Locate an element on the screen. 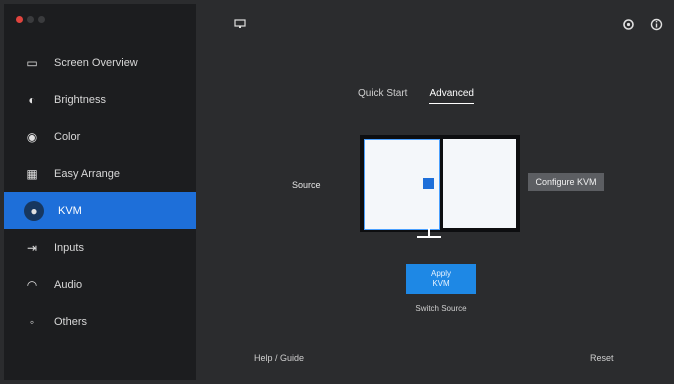 This screenshot has width=674, height=384. sidebar-item-easy-arrange: ▦ Easy Arrange is located at coordinates (100, 173).